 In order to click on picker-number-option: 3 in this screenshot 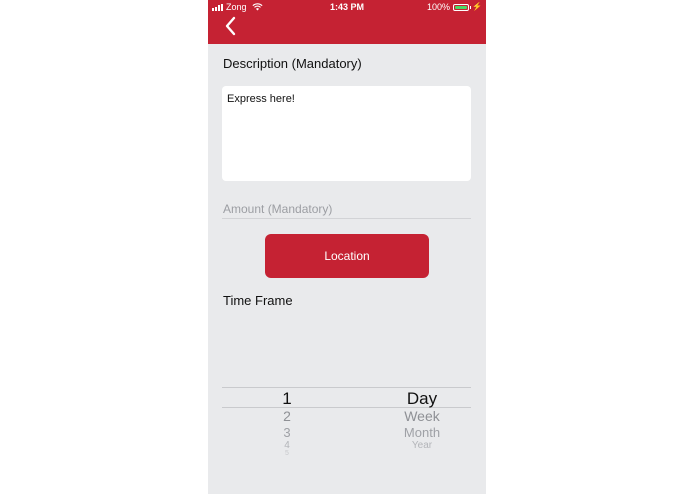, I will do `click(287, 432)`.